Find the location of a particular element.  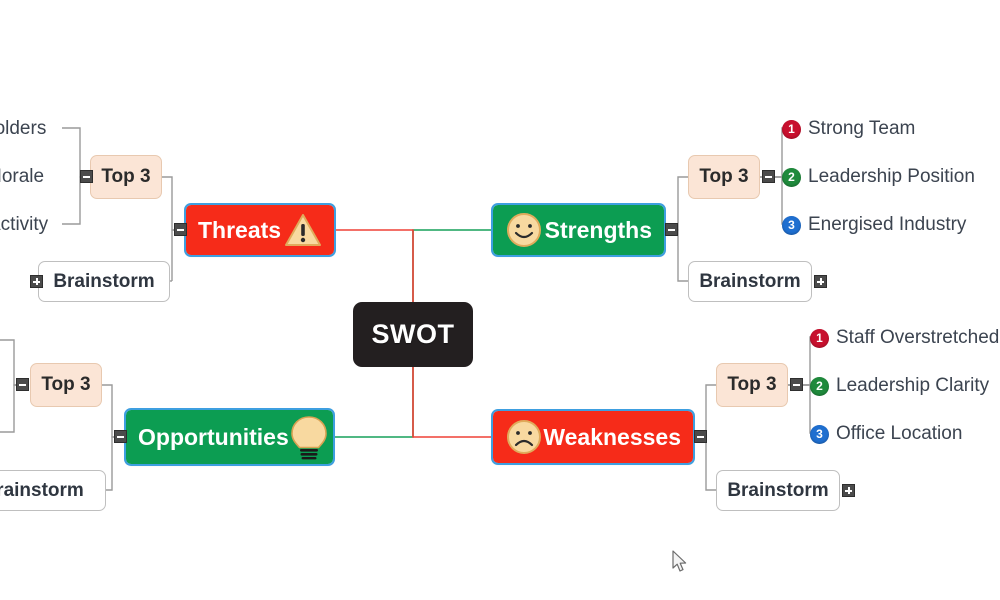

top3-node-strengths: Top 3 is located at coordinates (724, 177).